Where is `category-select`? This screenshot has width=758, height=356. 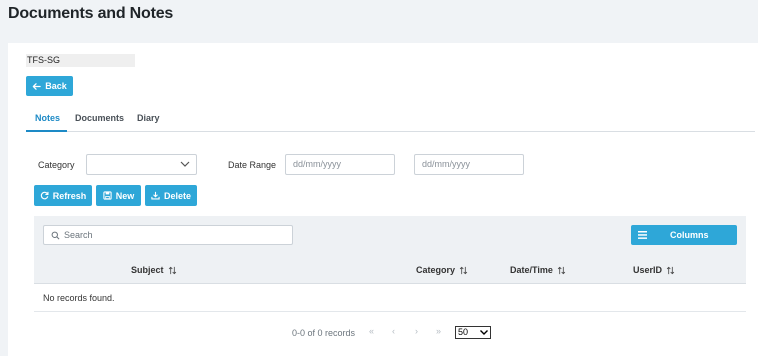 category-select is located at coordinates (141, 164).